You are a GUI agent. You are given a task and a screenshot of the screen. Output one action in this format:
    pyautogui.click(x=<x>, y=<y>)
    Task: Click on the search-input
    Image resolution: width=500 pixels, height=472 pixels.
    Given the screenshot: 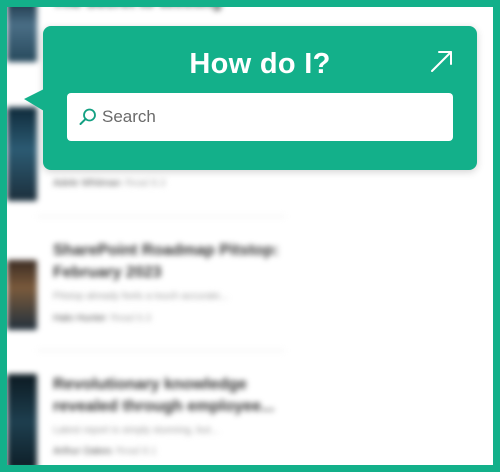 What is the action you would take?
    pyautogui.click(x=272, y=117)
    